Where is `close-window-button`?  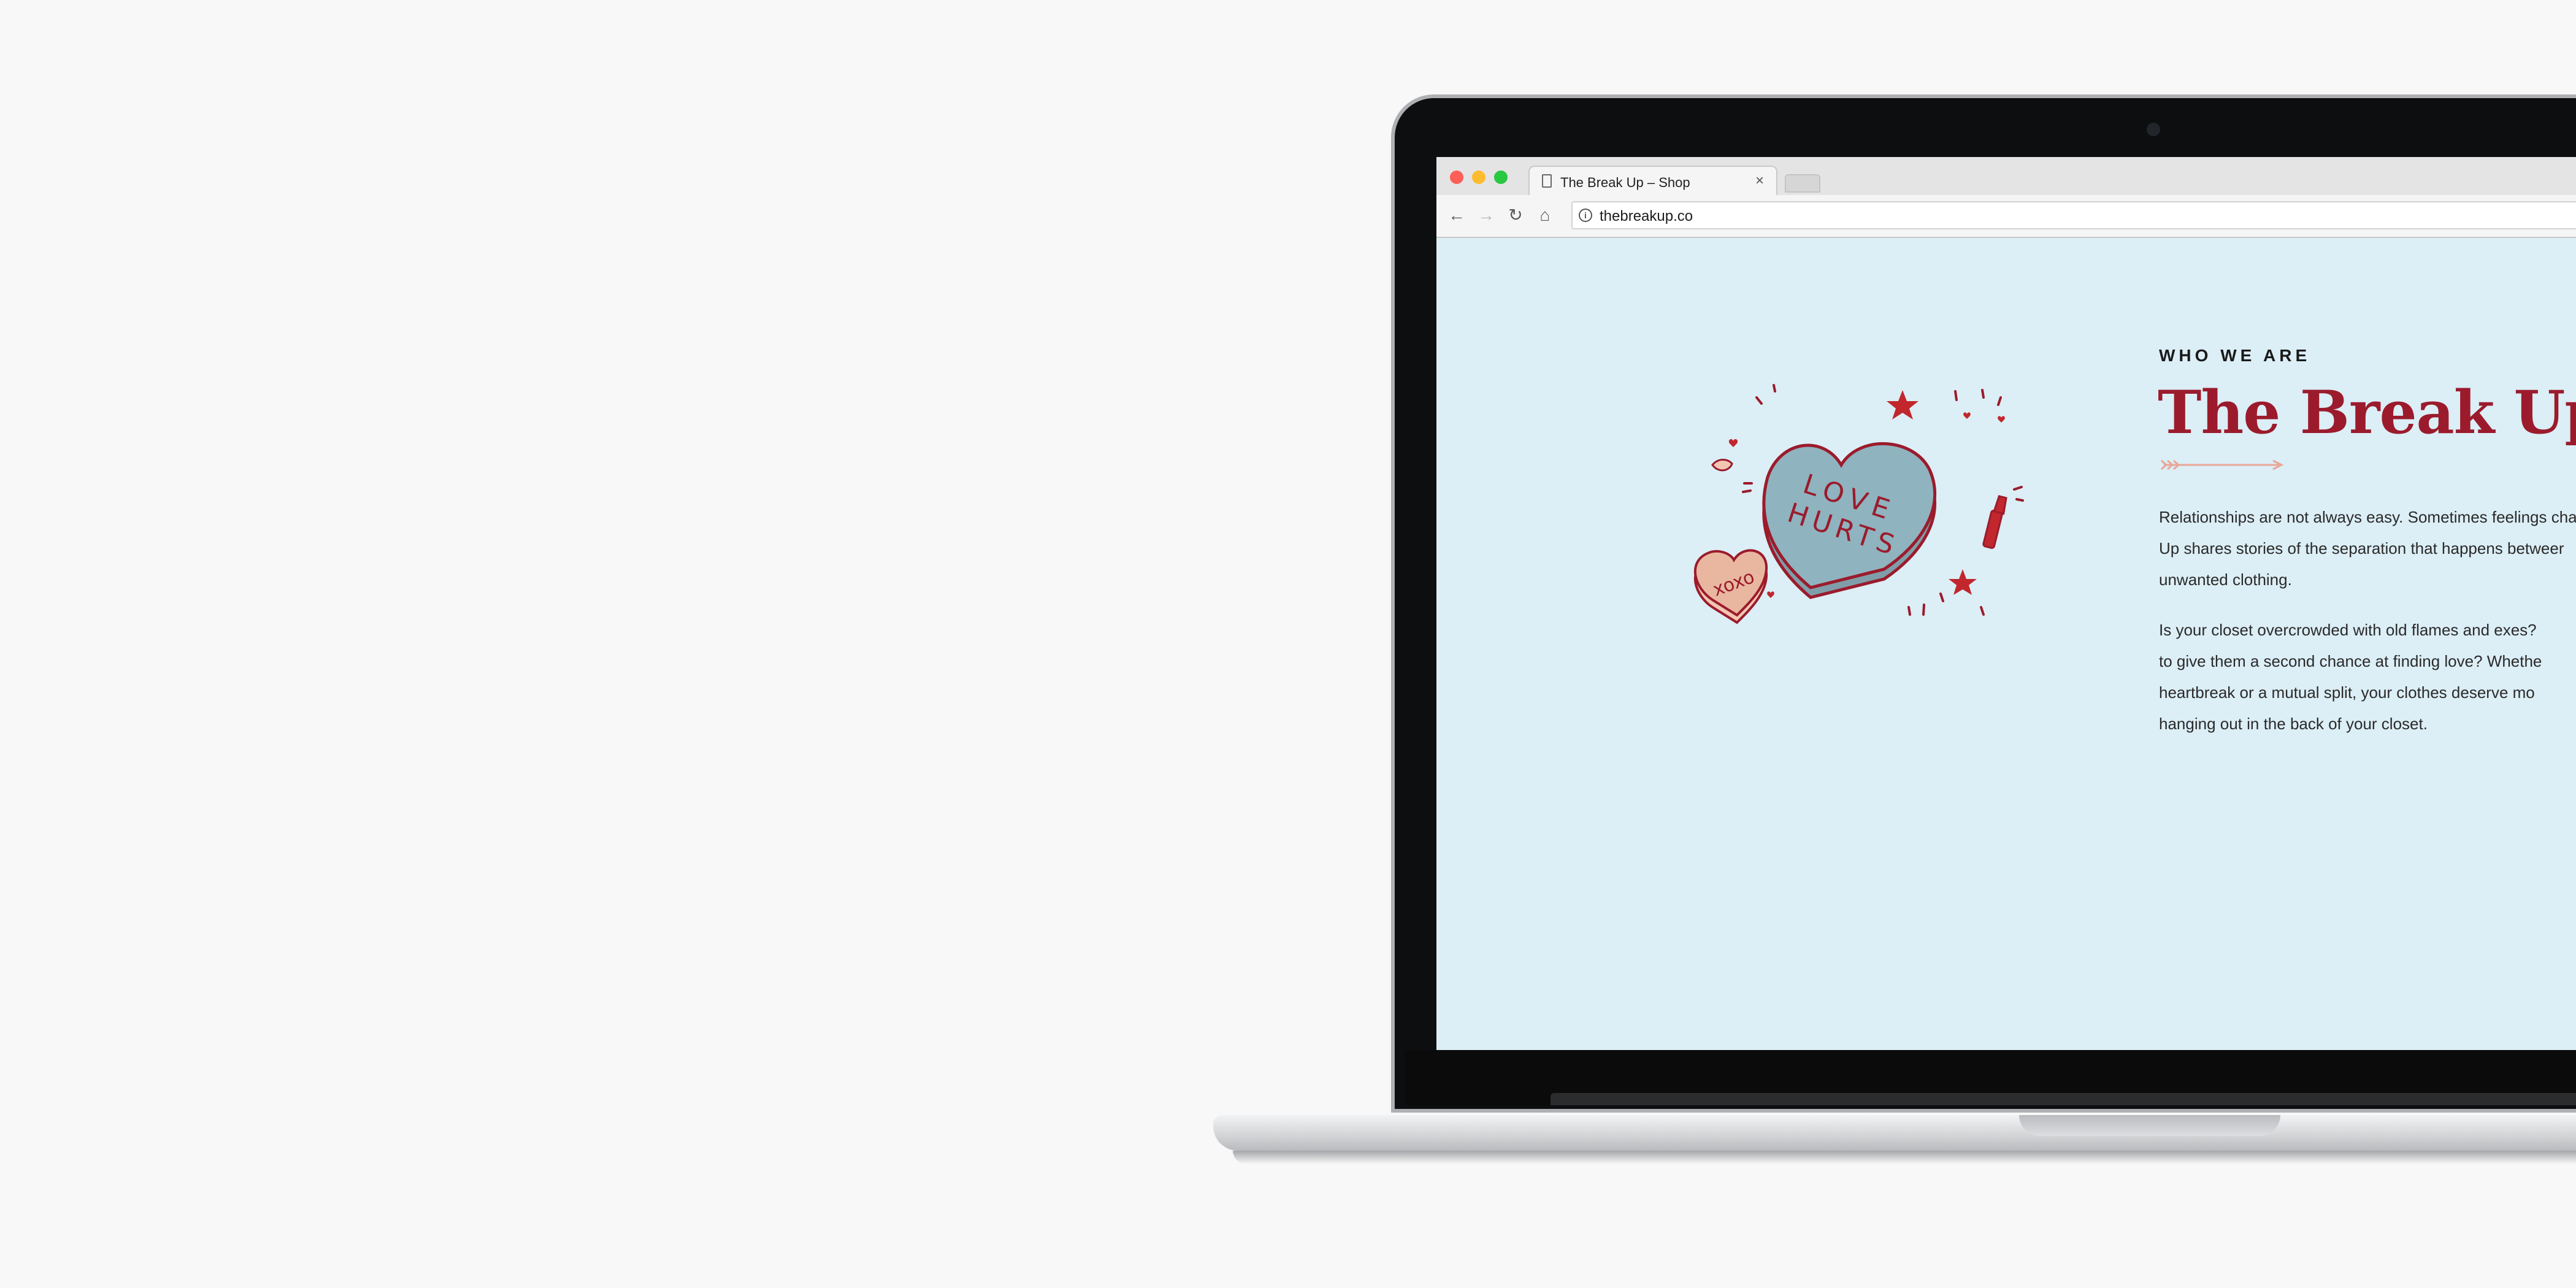
close-window-button is located at coordinates (1456, 177).